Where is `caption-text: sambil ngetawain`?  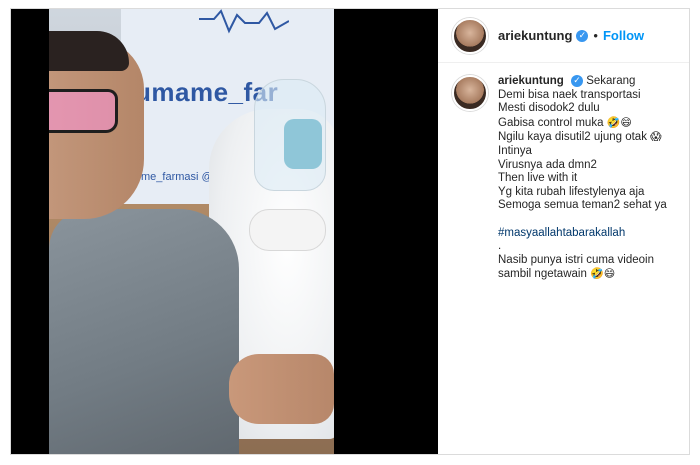
caption-text: sambil ngetawain is located at coordinates (542, 274).